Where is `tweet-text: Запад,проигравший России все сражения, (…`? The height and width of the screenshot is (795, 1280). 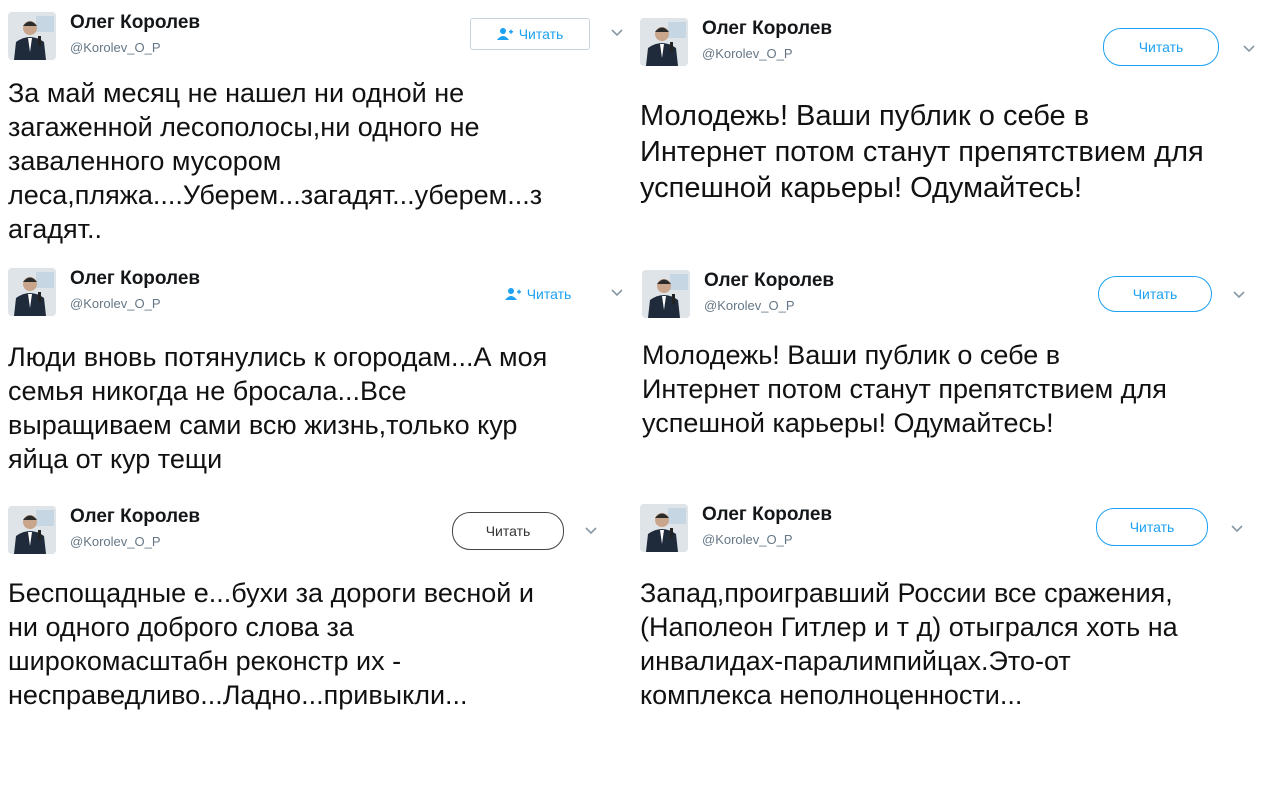 tweet-text: Запад,проигравший России все сражения, (… is located at coordinates (909, 644).